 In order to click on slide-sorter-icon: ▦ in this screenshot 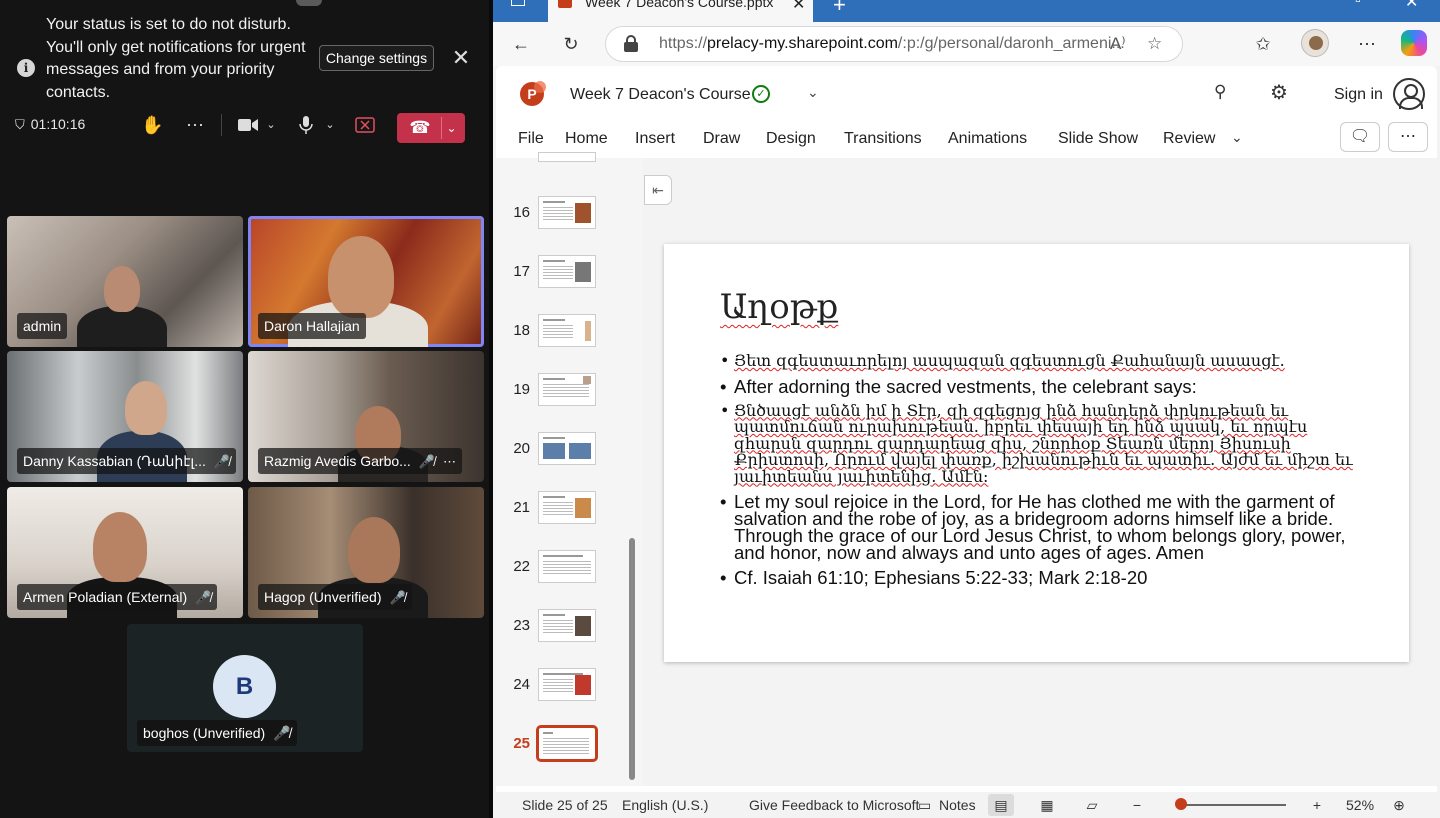, I will do `click(1047, 805)`.